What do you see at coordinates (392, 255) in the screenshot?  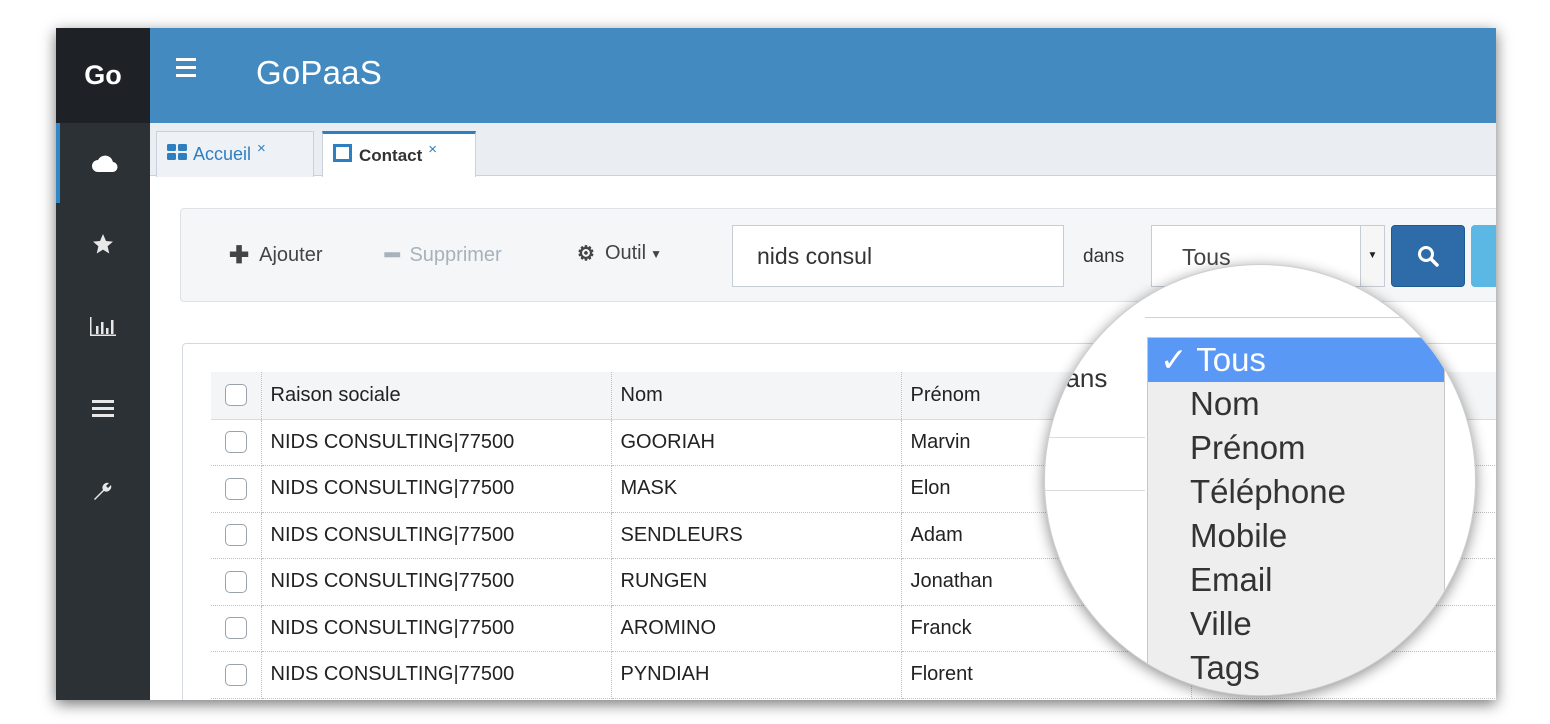 I see `minus-icon: ━` at bounding box center [392, 255].